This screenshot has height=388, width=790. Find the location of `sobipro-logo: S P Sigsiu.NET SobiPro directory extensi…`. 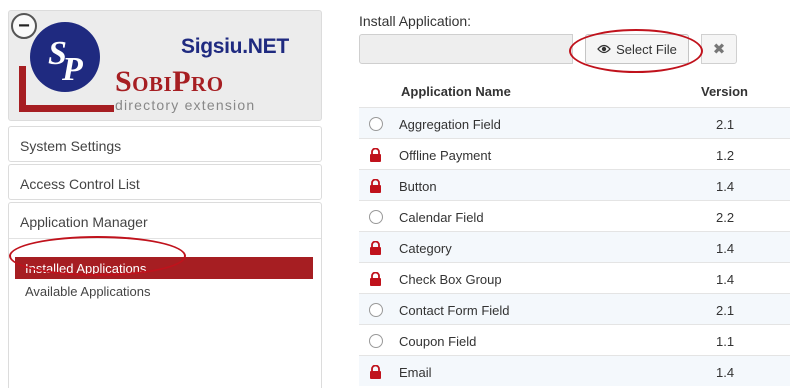

sobipro-logo: S P Sigsiu.NET SobiPro directory extensi… is located at coordinates (165, 65).